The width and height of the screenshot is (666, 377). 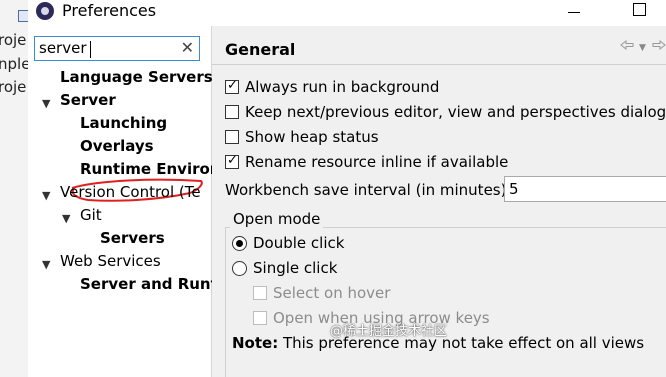 I want to click on maximize-button, so click(x=639, y=9).